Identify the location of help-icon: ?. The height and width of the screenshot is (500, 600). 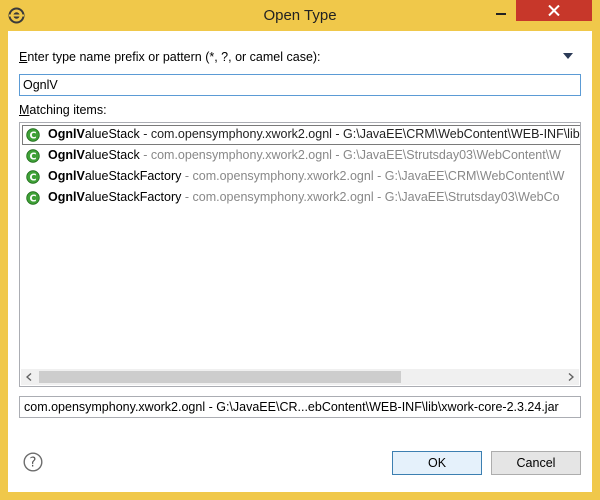
(33, 462).